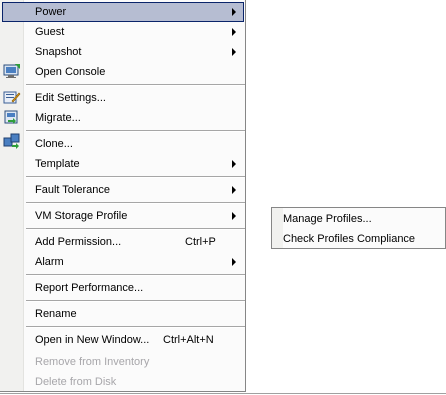 The height and width of the screenshot is (395, 446). Describe the element at coordinates (123, 12) in the screenshot. I see `menu-item-power: Power` at that location.